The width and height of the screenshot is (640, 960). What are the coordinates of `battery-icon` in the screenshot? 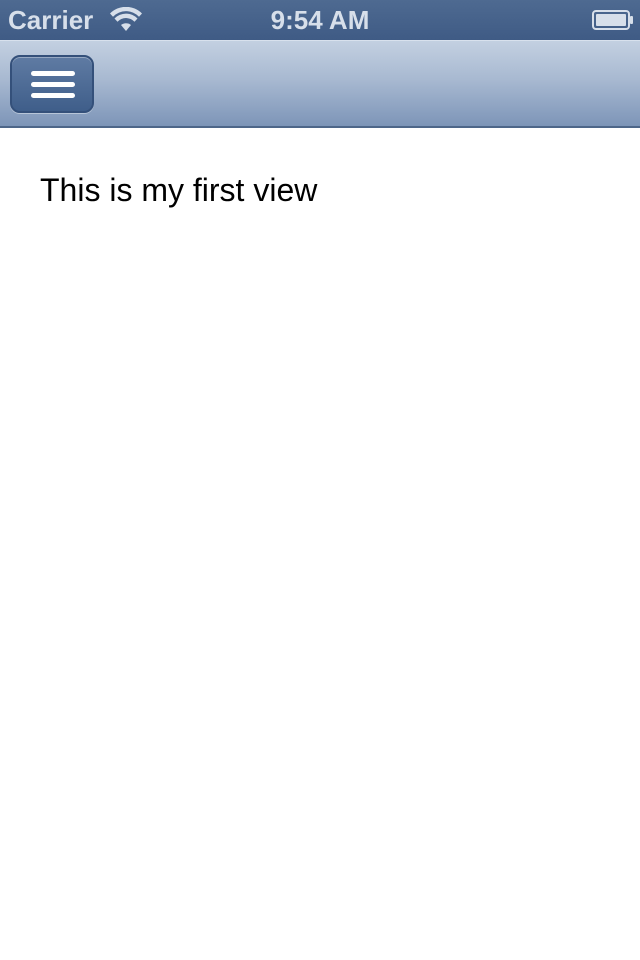 It's located at (612, 20).